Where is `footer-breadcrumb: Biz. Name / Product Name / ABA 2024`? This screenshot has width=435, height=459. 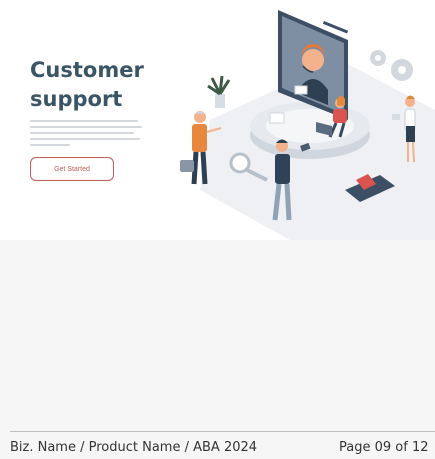 footer-breadcrumb: Biz. Name / Product Name / ABA 2024 is located at coordinates (134, 447).